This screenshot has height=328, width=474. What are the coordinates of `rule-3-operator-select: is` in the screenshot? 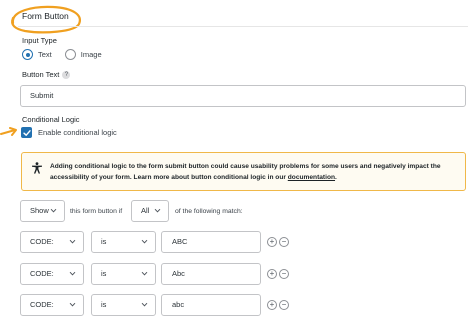 It's located at (123, 305).